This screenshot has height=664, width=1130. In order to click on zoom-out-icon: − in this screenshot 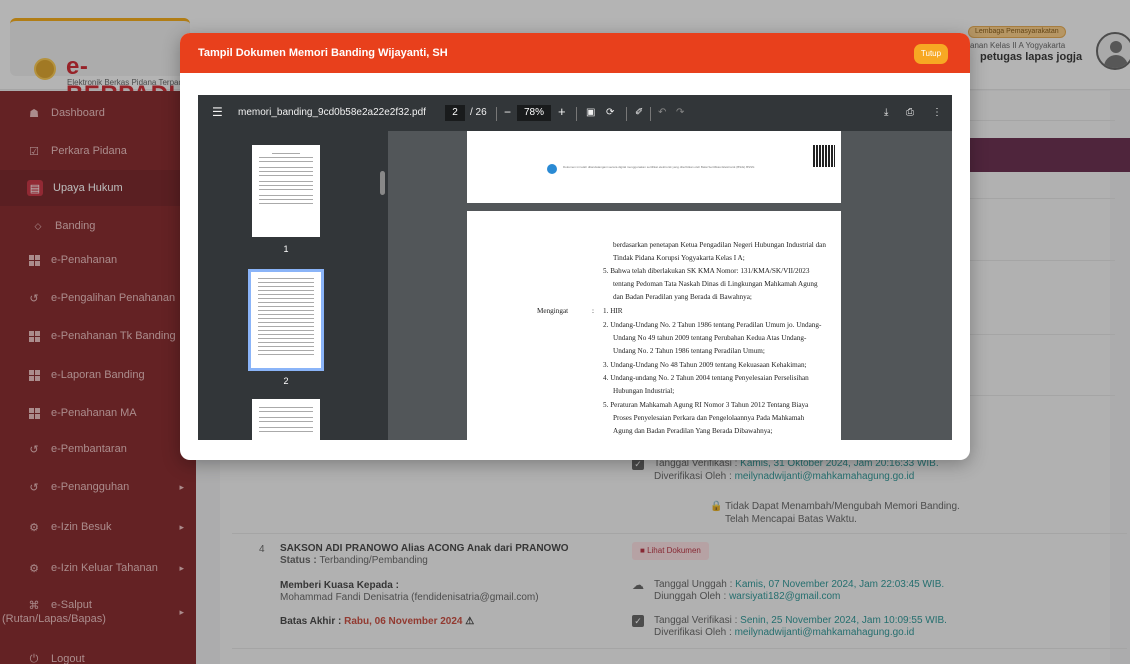, I will do `click(507, 112)`.